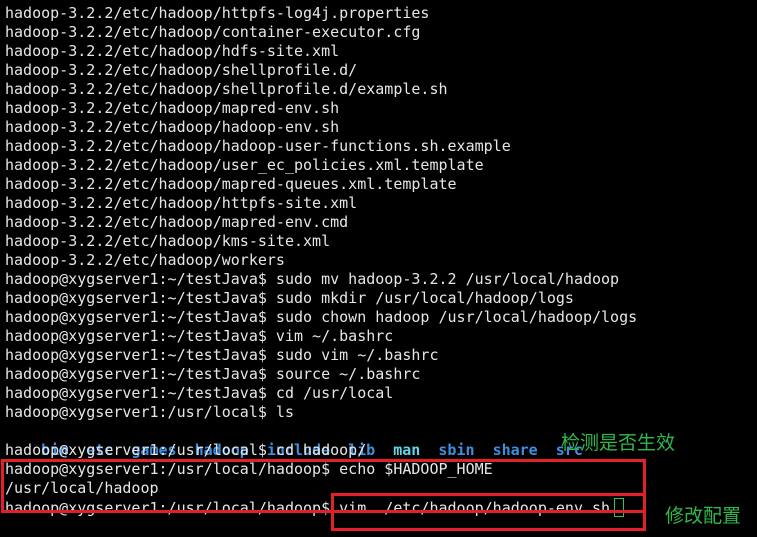 Image resolution: width=757 pixels, height=537 pixels. I want to click on highlight-box-vim, so click(488, 512).